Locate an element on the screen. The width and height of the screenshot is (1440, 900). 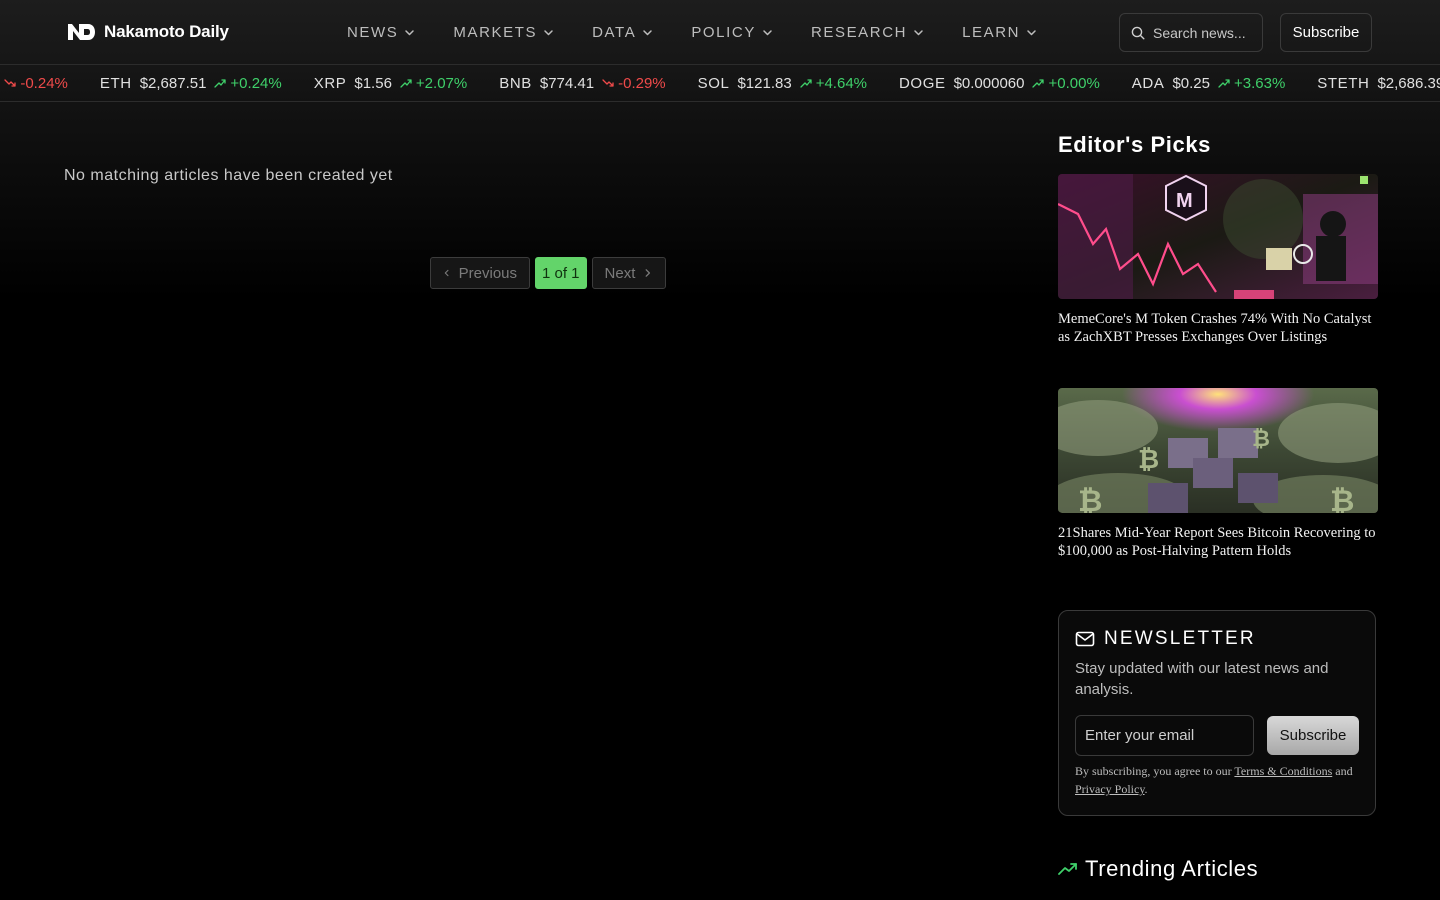
newsletter-title: NEWSLETTER is located at coordinates (1180, 638).